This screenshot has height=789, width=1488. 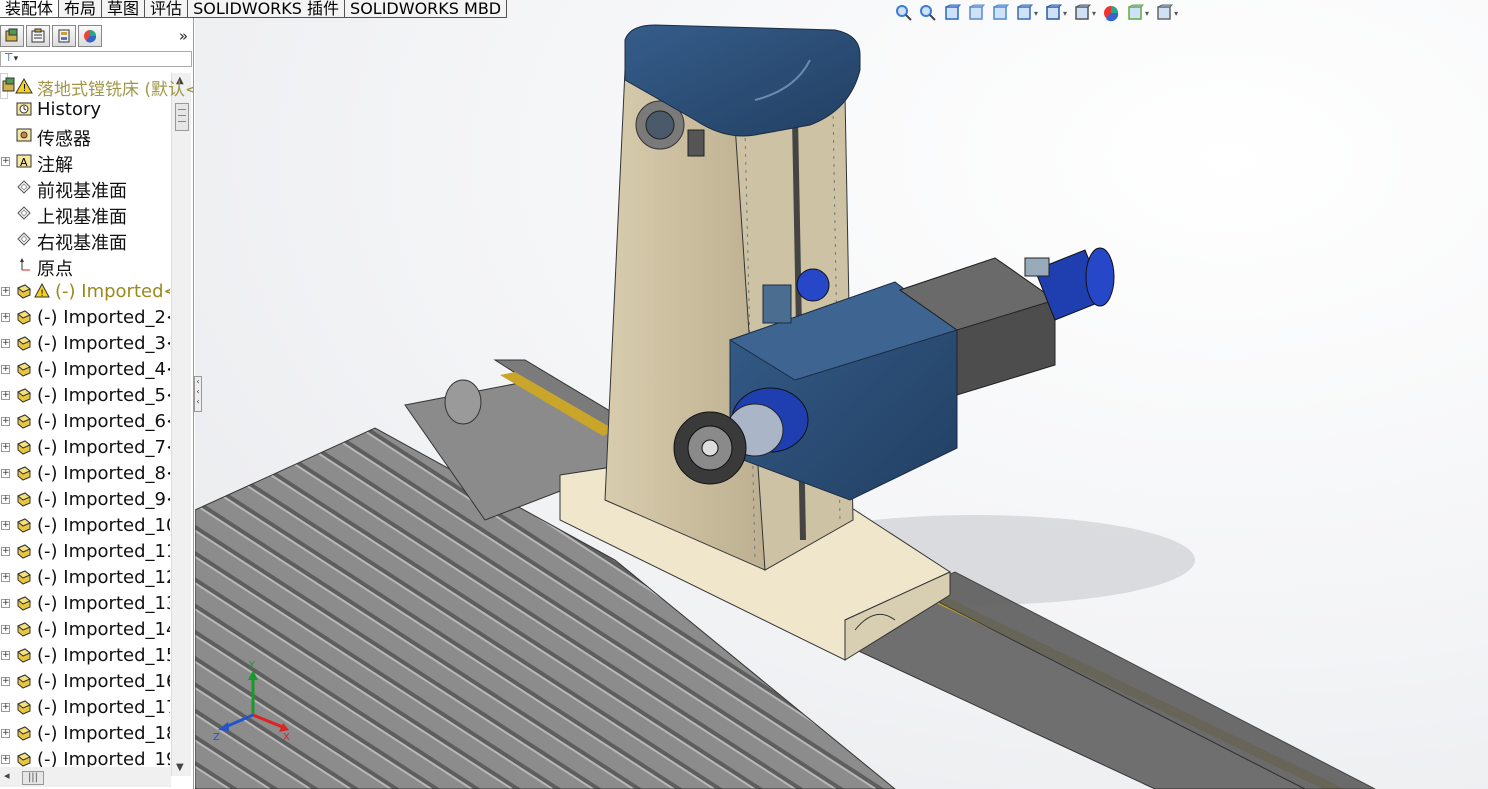 I want to click on triad-z-arrow, so click(x=223, y=726).